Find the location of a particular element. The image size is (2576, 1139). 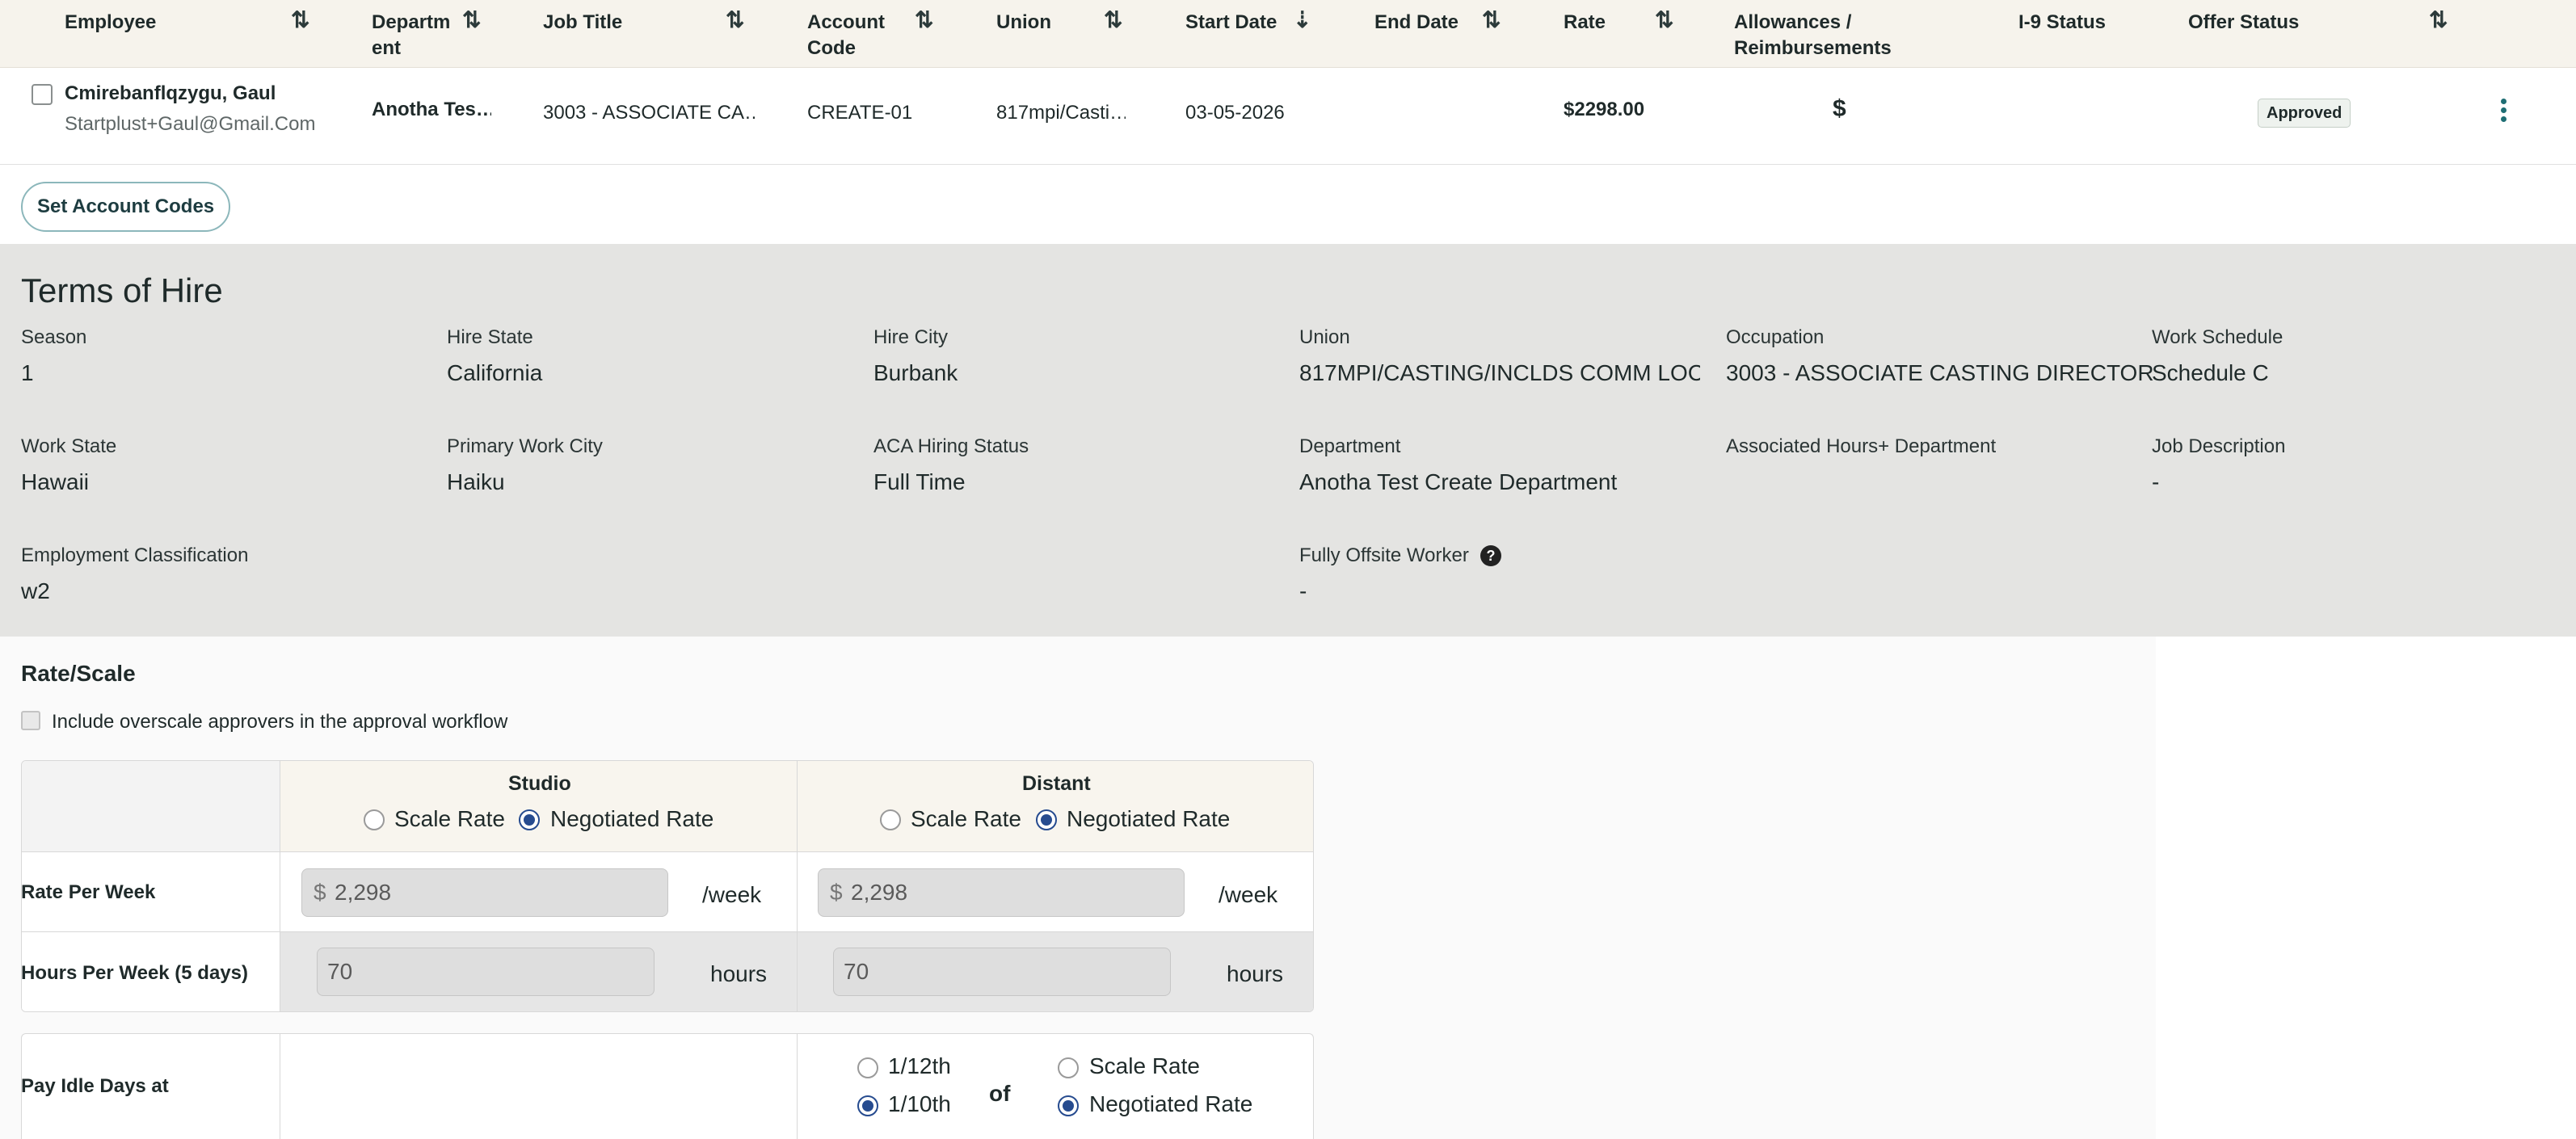

distant-rate-input: $ 2,298 is located at coordinates (1001, 893).